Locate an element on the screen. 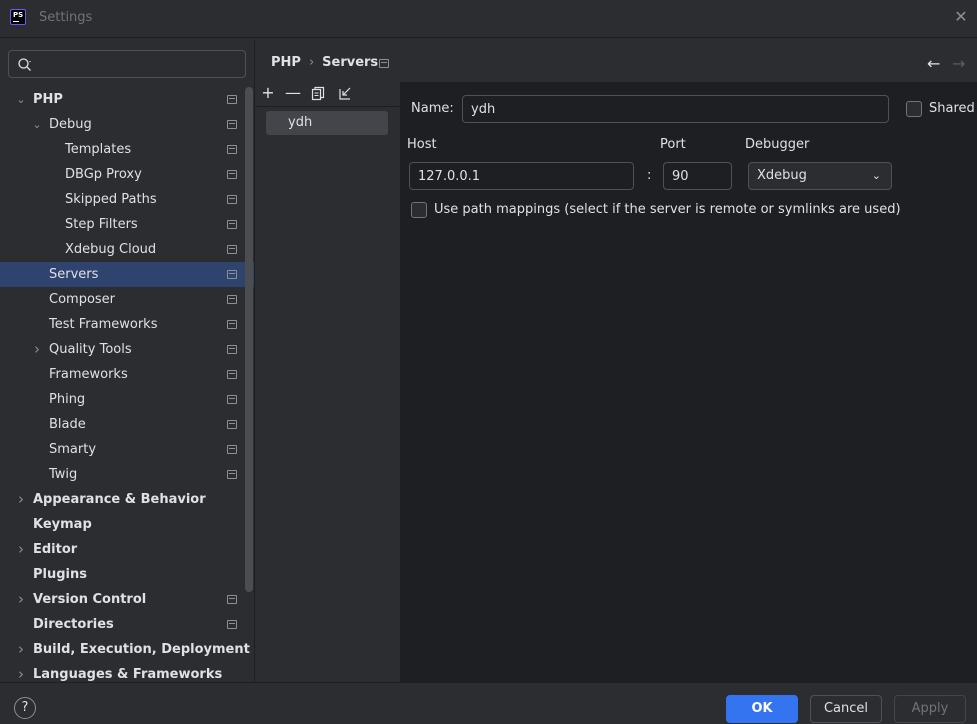 This screenshot has width=977, height=724. tree-item-skipped-paths: Skipped Paths is located at coordinates (127, 199).